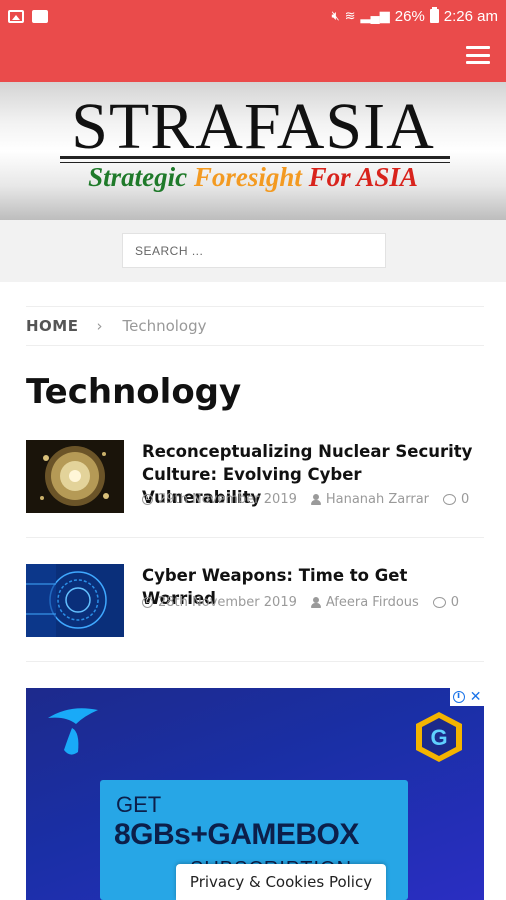 This screenshot has height=900, width=506. Describe the element at coordinates (470, 16) in the screenshot. I see `clock-time: 2:26 am` at that location.